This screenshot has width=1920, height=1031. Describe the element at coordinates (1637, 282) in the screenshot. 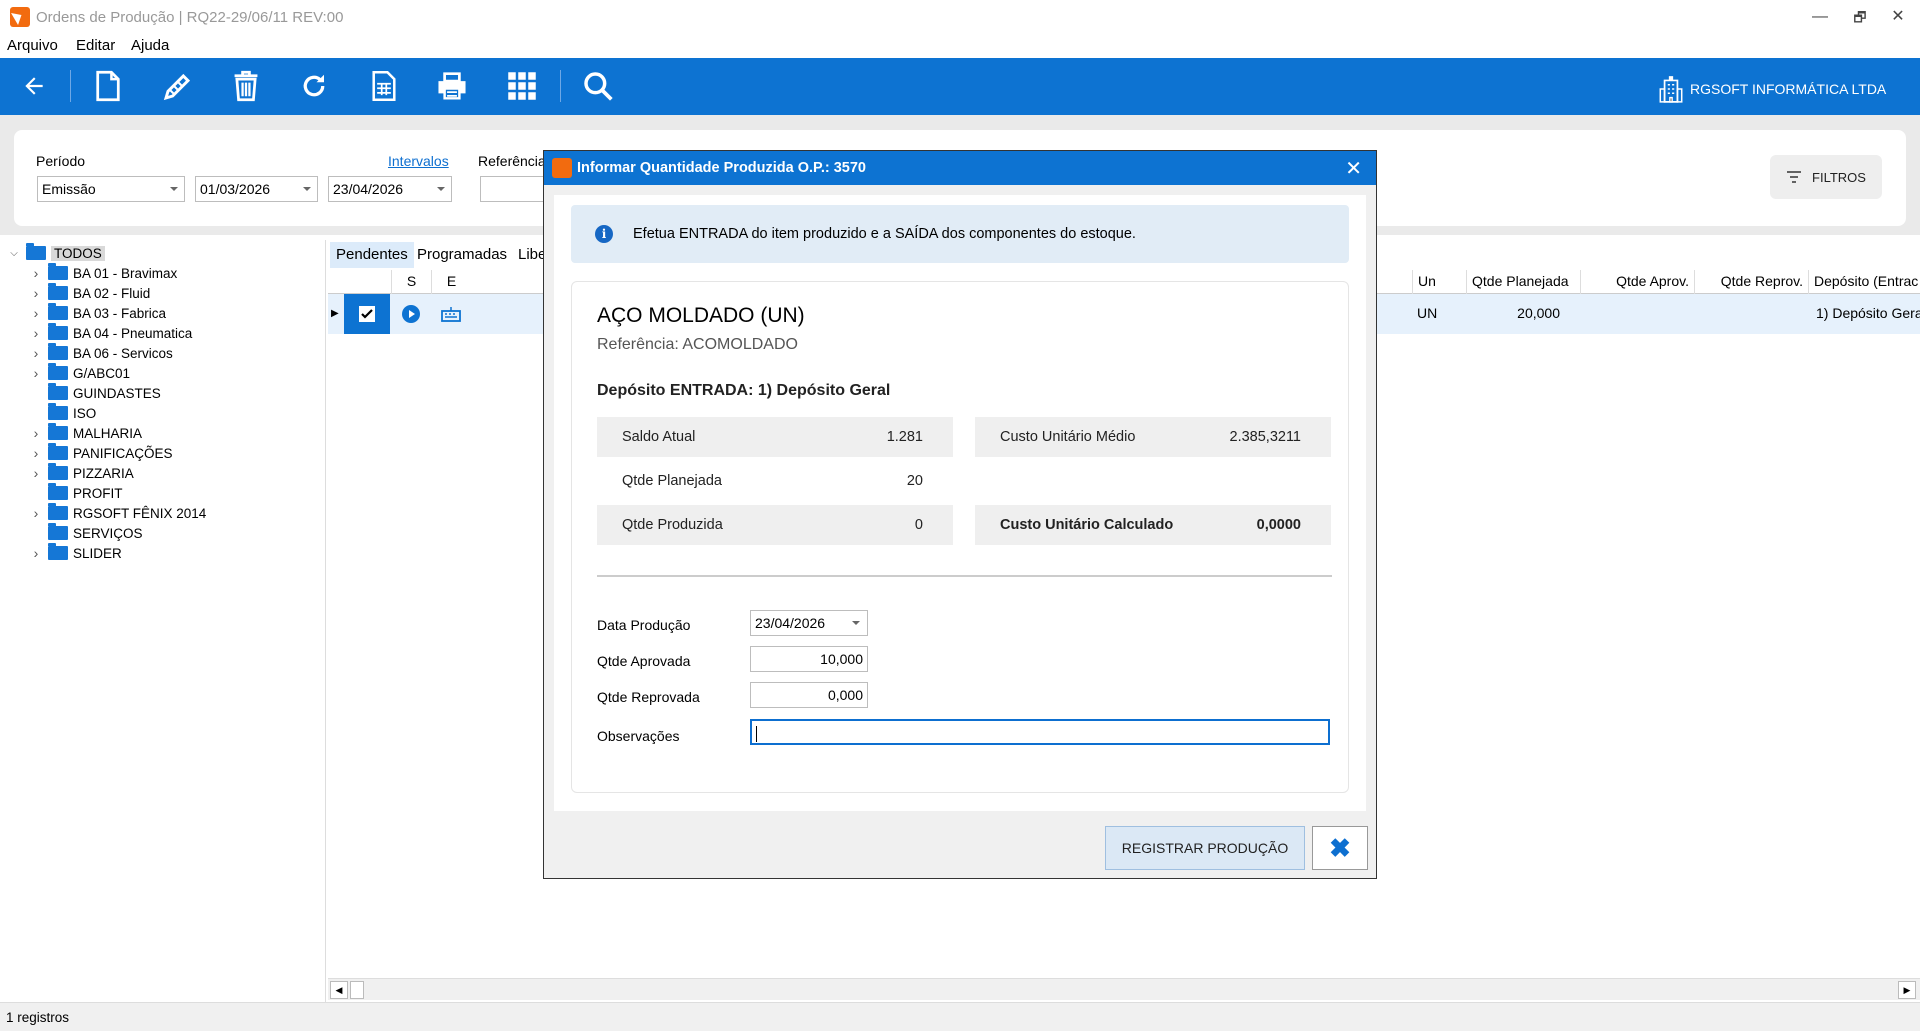

I see `column-header-qtde-aprov: Qtde Aprov.` at that location.